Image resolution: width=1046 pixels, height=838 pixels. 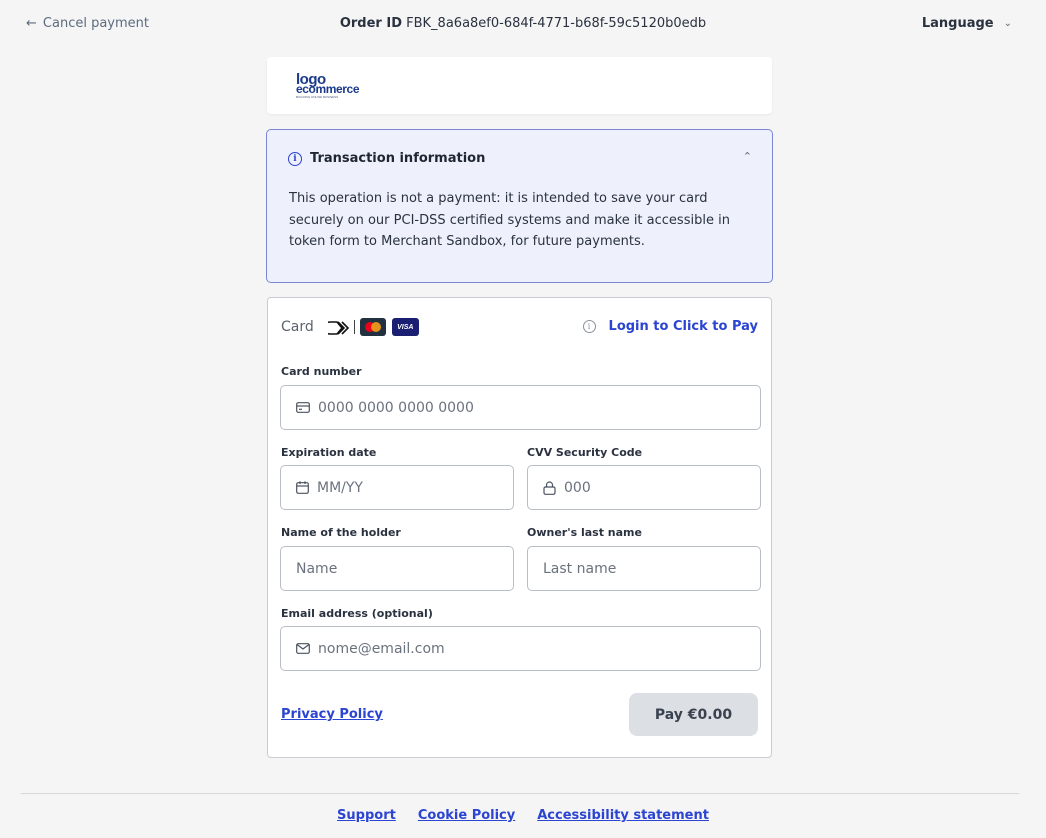 I want to click on language-selector: Language ⌄, so click(x=967, y=23).